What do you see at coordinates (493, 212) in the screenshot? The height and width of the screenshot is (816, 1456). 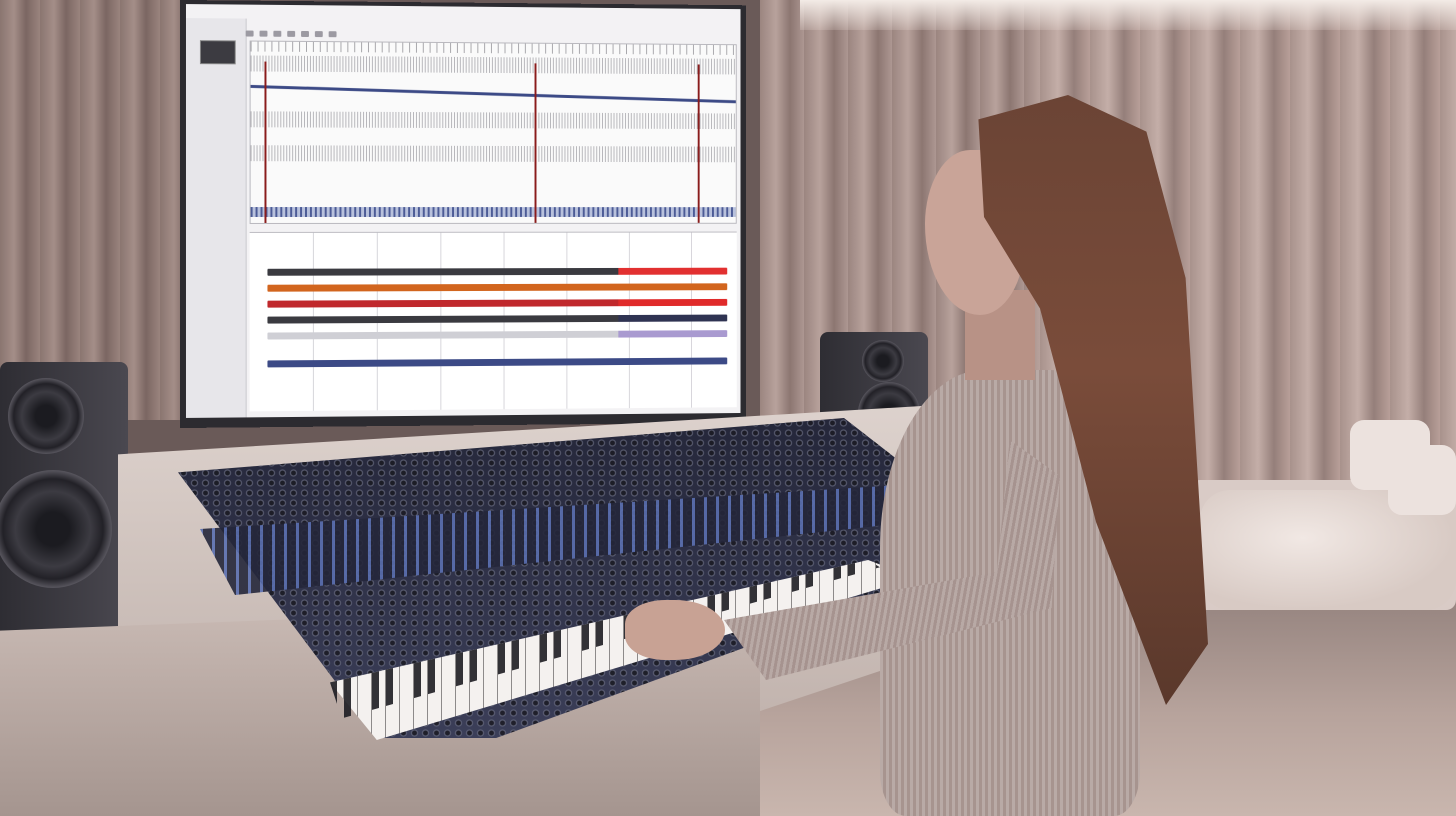 I see `audio-clip-strip` at bounding box center [493, 212].